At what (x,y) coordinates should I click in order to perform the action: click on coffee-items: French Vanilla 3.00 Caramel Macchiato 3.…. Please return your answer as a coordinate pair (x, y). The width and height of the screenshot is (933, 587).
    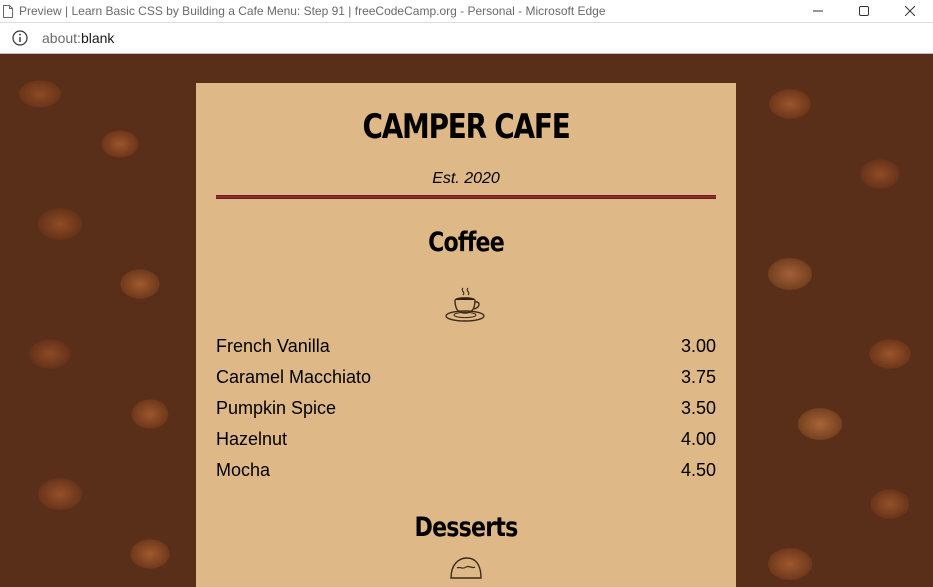
    Looking at the image, I should click on (466, 408).